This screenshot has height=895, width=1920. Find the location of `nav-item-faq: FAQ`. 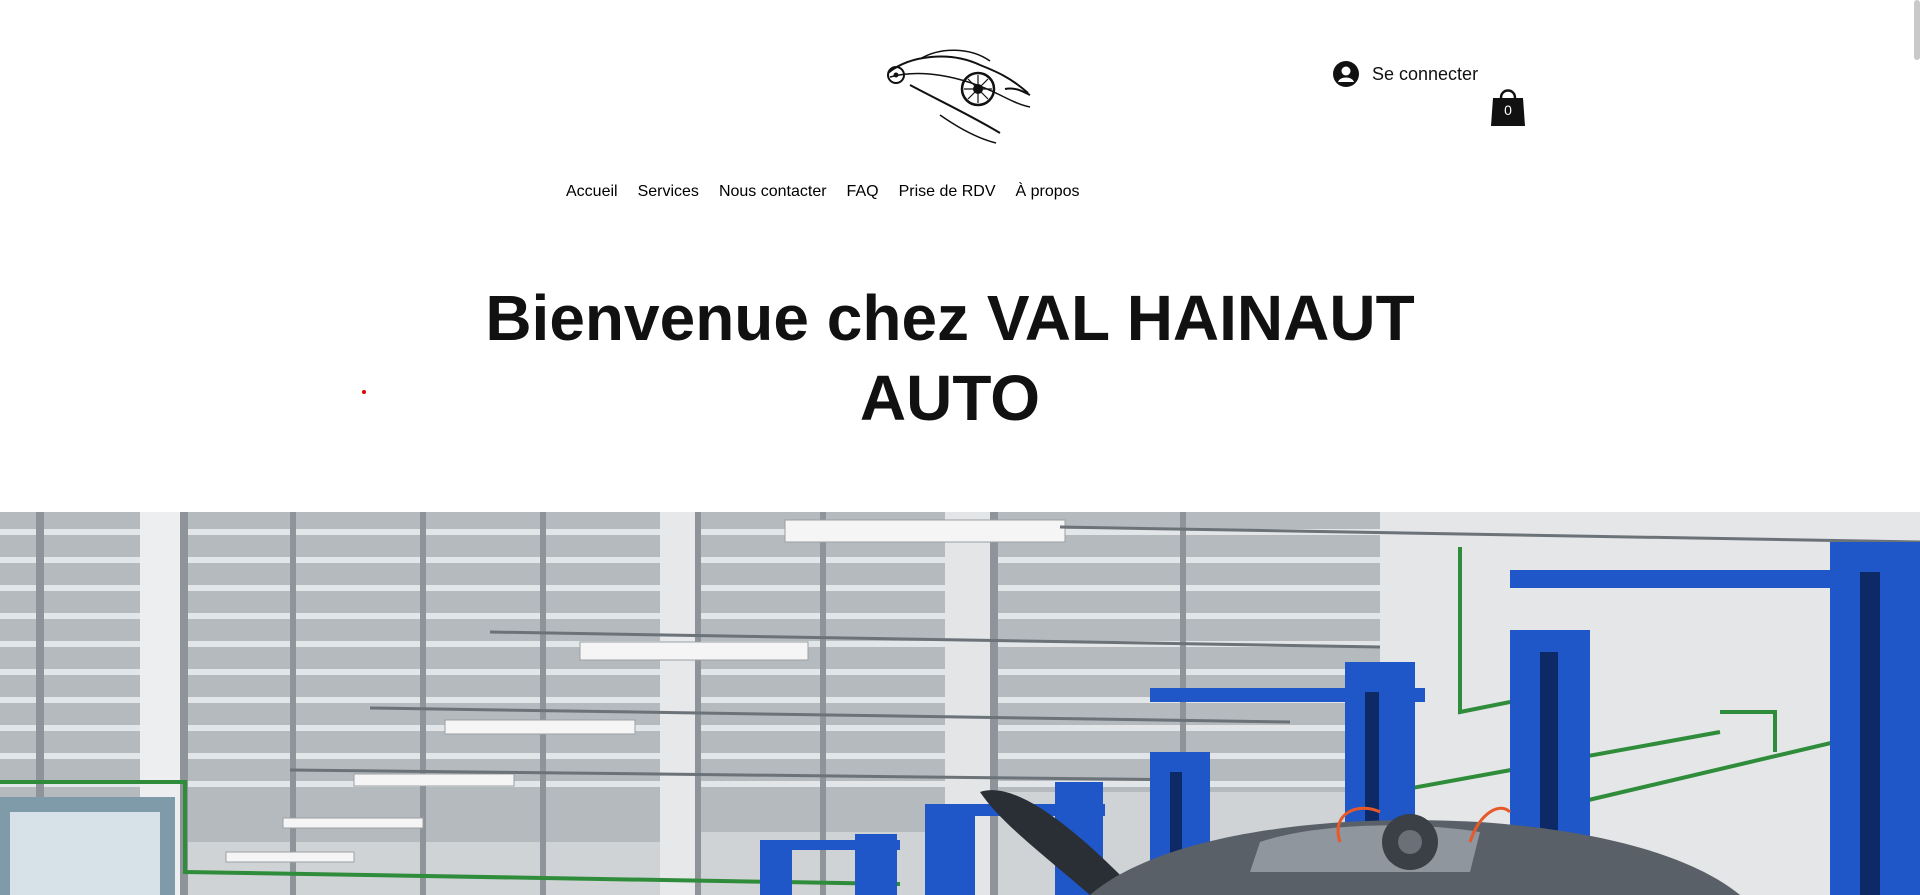

nav-item-faq: FAQ is located at coordinates (863, 192).